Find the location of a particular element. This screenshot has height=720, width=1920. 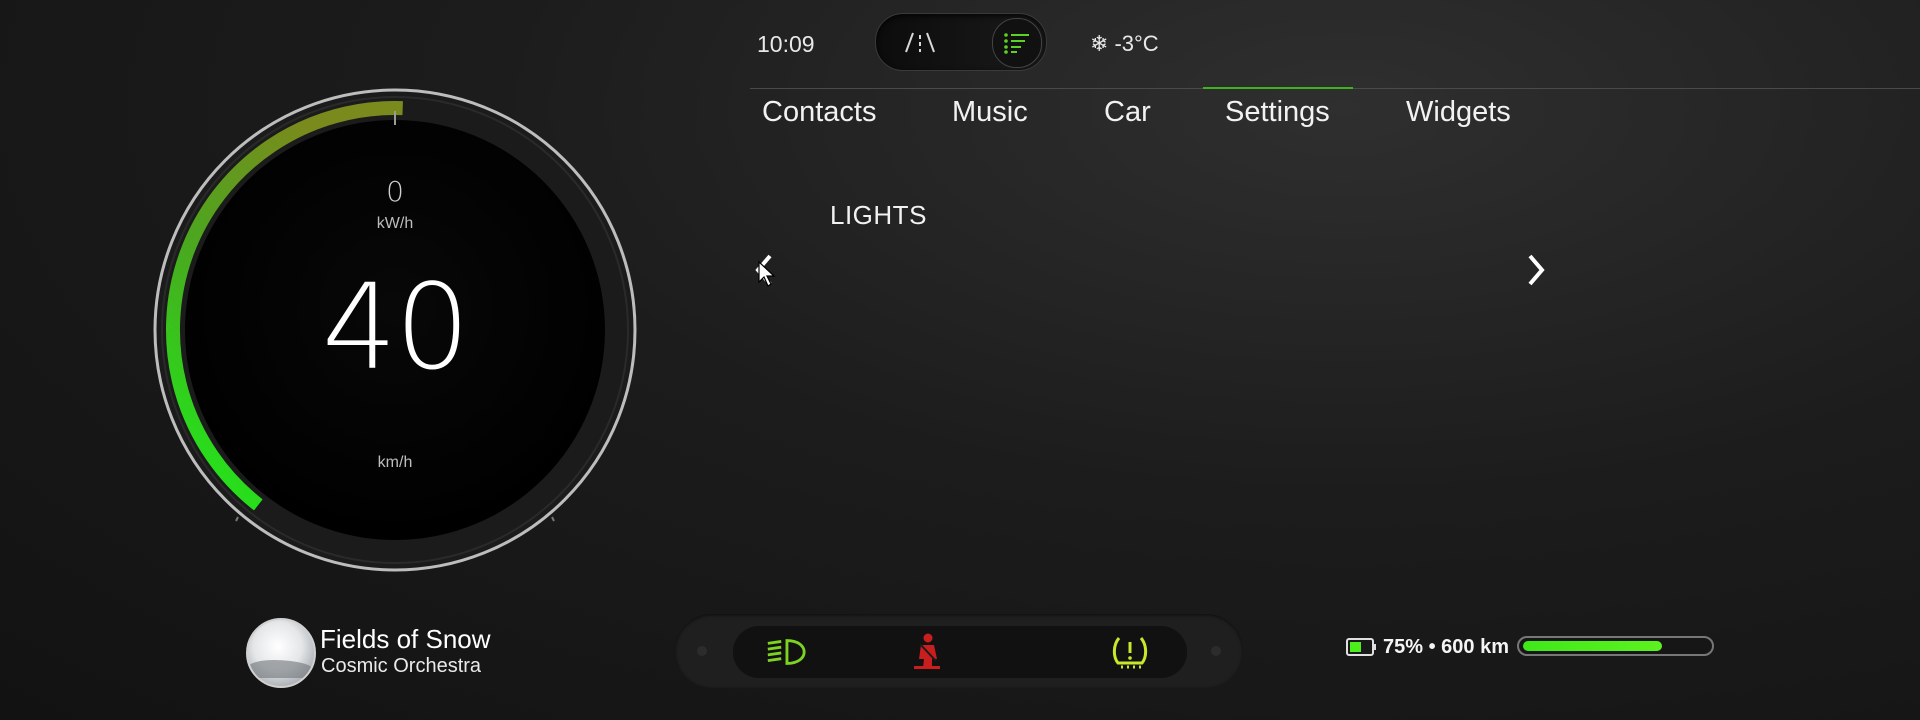

tire-pressure-lamp is located at coordinates (1130, 652).